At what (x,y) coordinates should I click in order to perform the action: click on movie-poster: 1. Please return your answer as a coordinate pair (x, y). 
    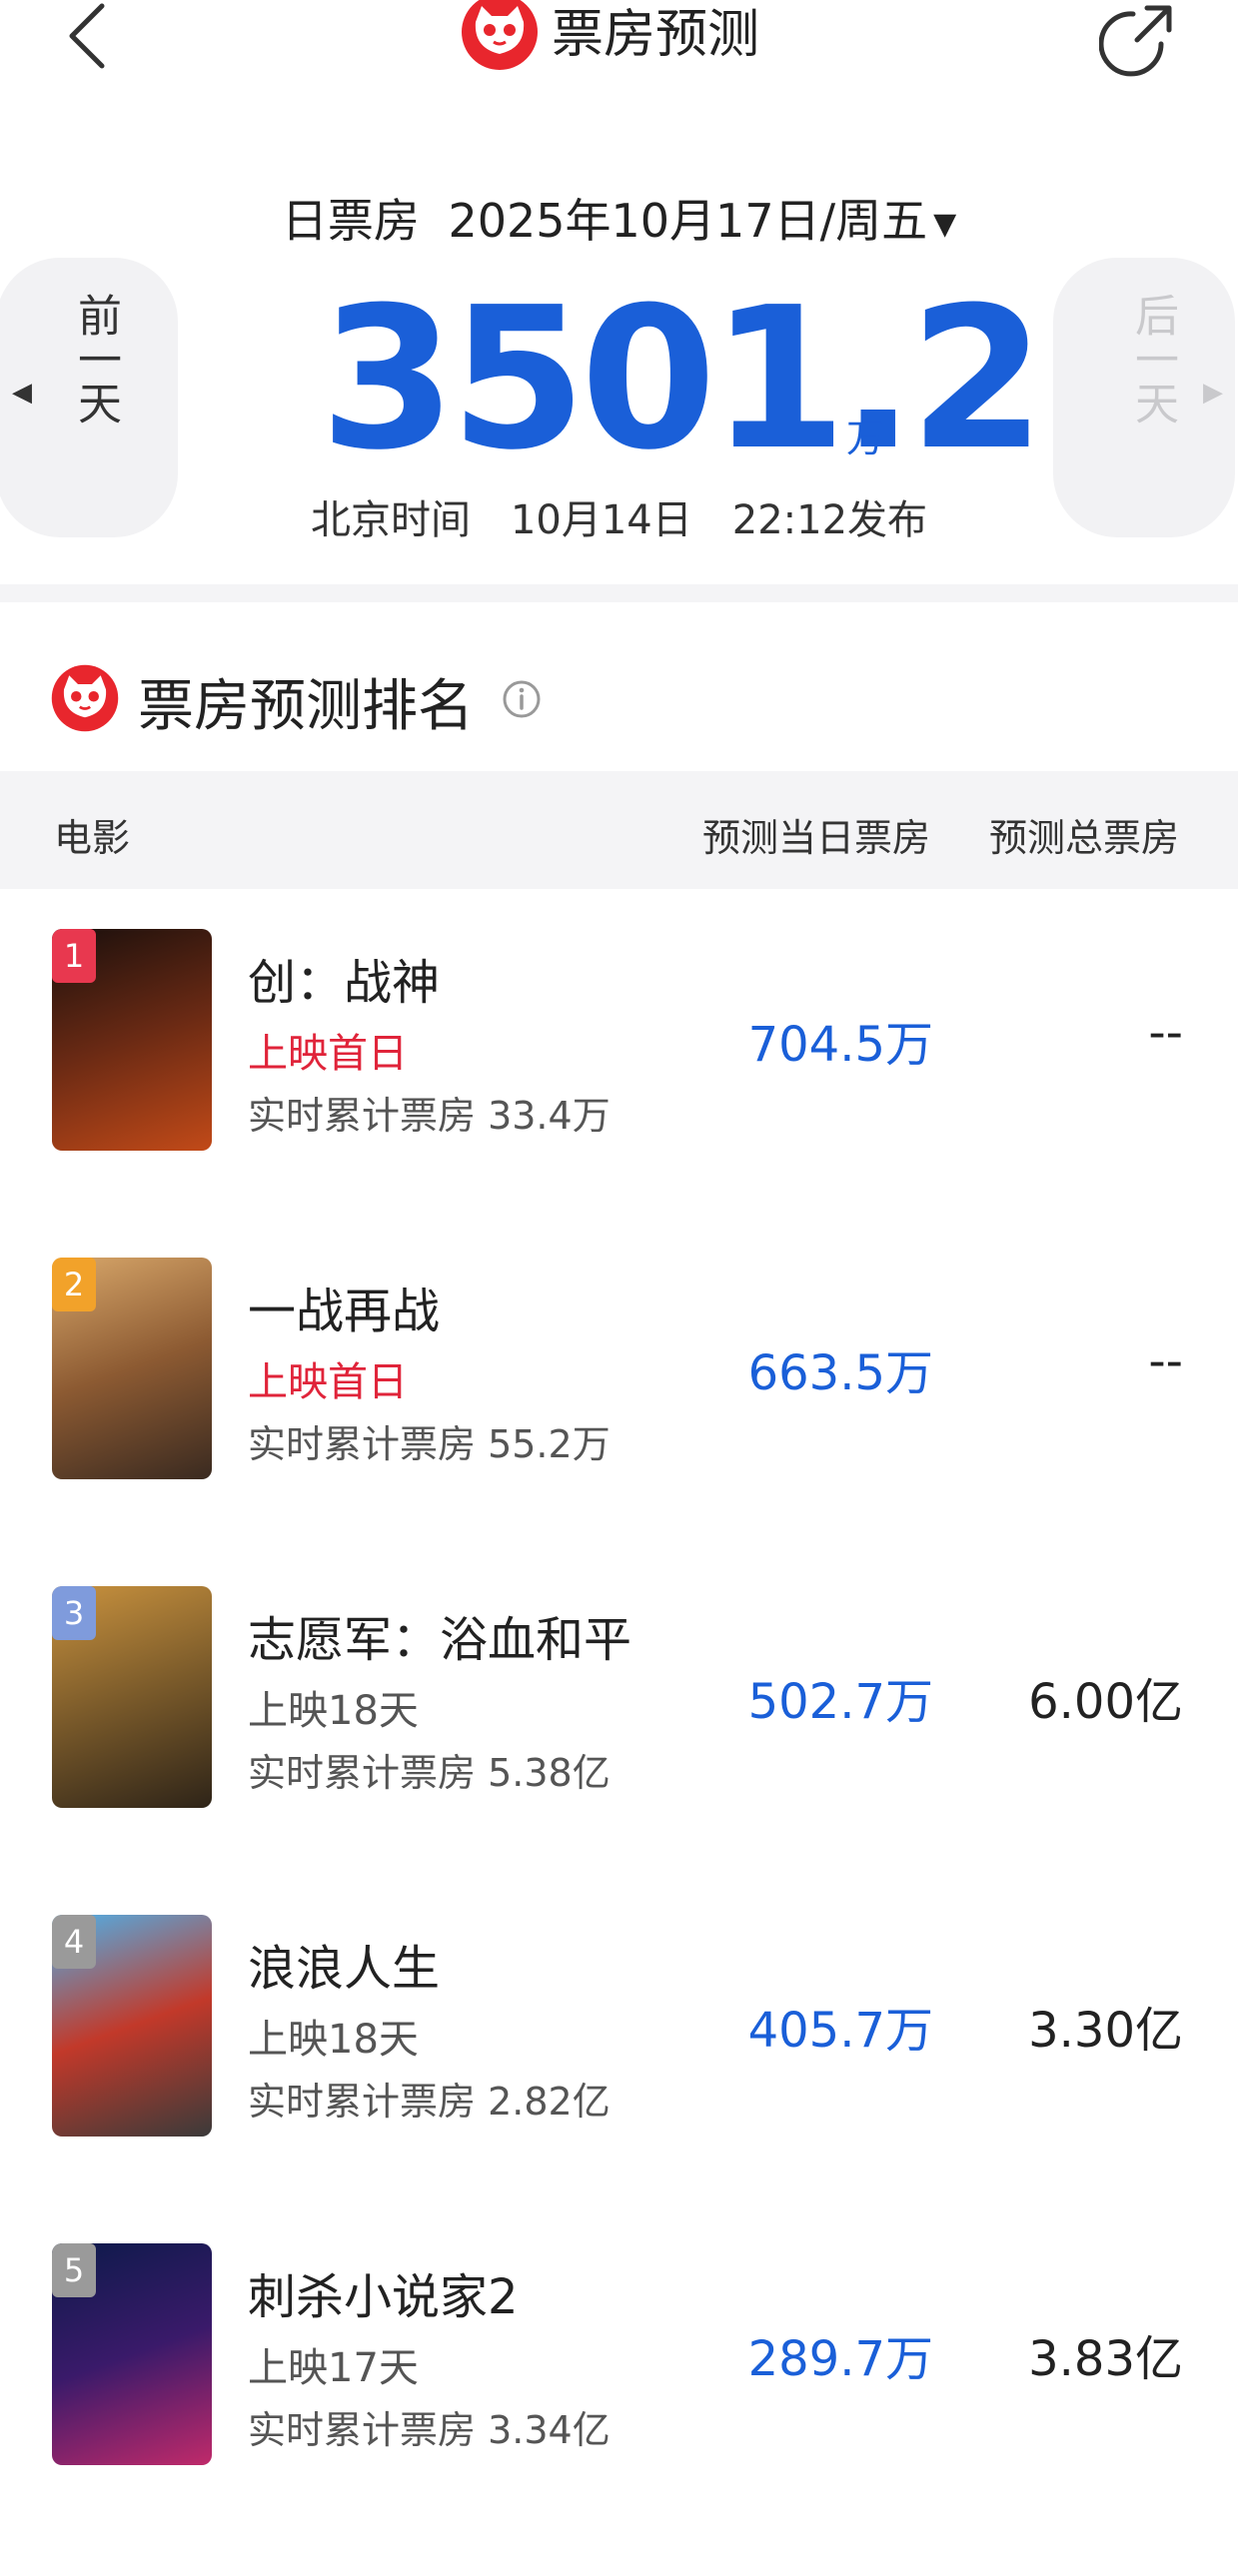
    Looking at the image, I should click on (132, 1040).